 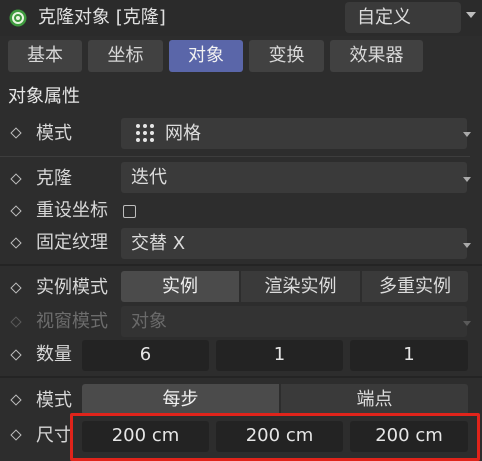 What do you see at coordinates (54, 354) in the screenshot?
I see `count-label: 数量` at bounding box center [54, 354].